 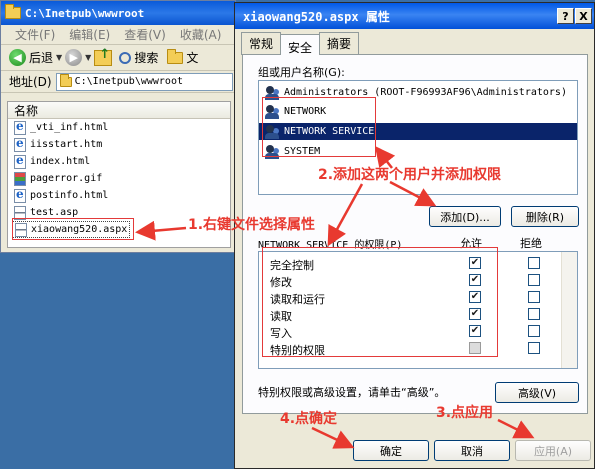 What do you see at coordinates (418, 131) in the screenshot?
I see `user-item-selected: NETWORK SERVICE` at bounding box center [418, 131].